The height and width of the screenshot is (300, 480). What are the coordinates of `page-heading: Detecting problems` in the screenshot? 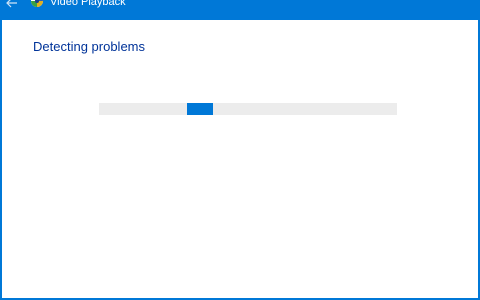 It's located at (89, 46).